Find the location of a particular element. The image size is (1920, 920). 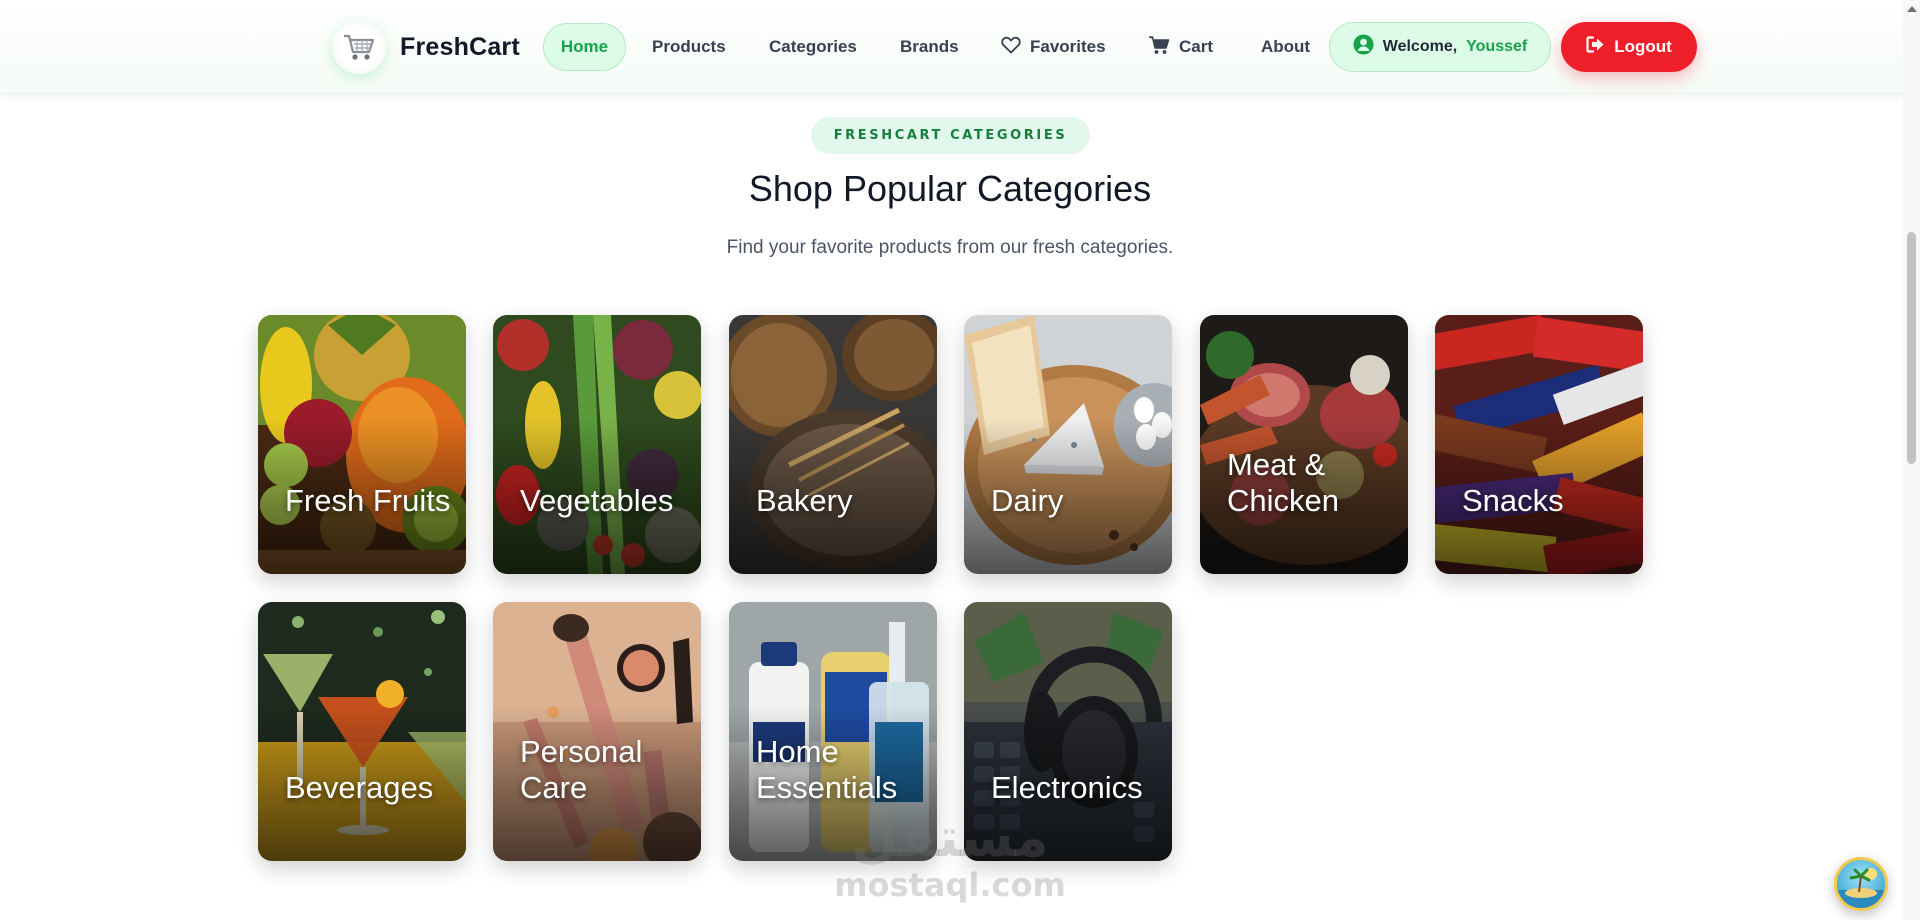

category-label: Snacks is located at coordinates (1513, 500).